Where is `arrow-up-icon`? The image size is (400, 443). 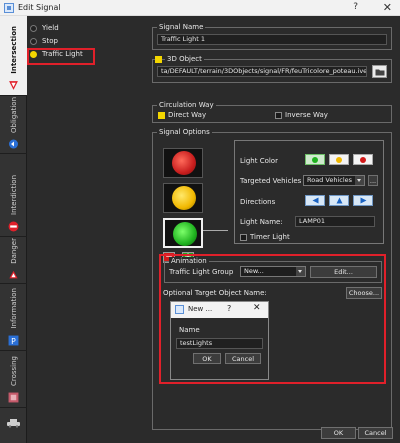 arrow-up-icon is located at coordinates (339, 200).